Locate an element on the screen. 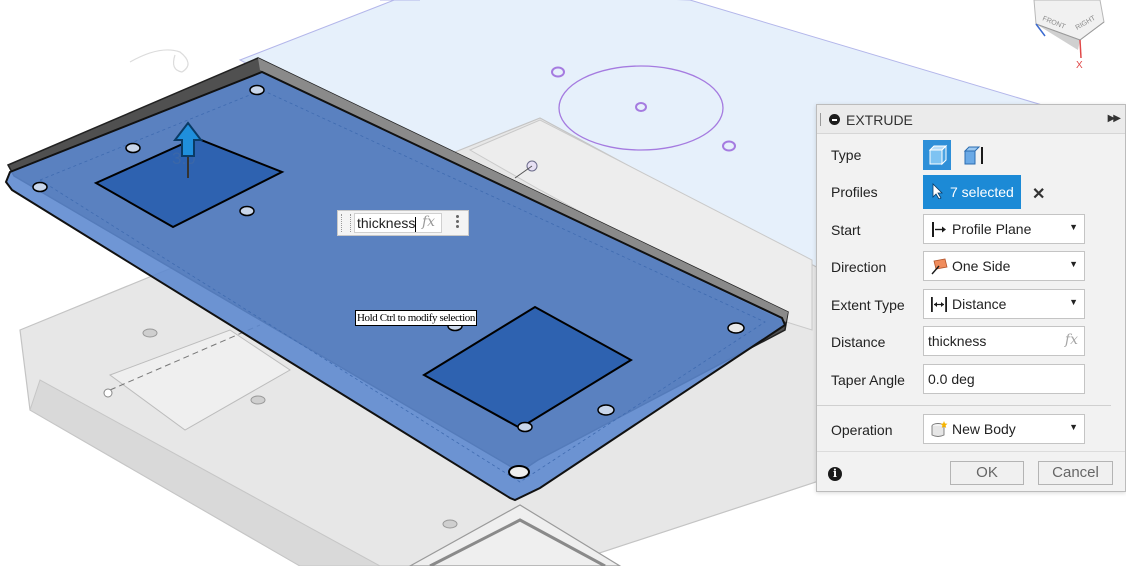  inline-distance-input: thickness fx is located at coordinates (403, 223).